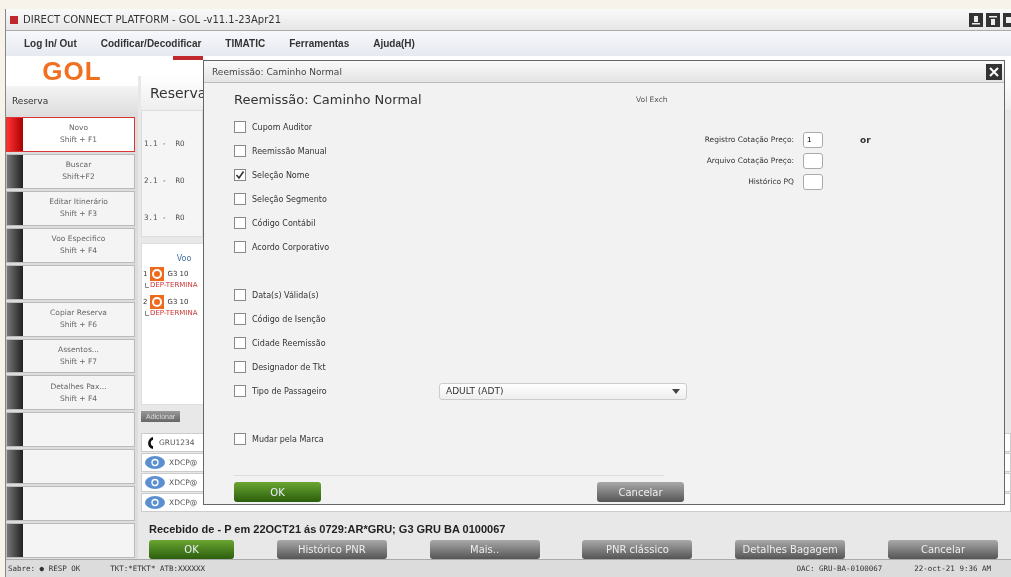 This screenshot has height=577, width=1011. What do you see at coordinates (484, 549) in the screenshot?
I see `action-button: Mais..` at bounding box center [484, 549].